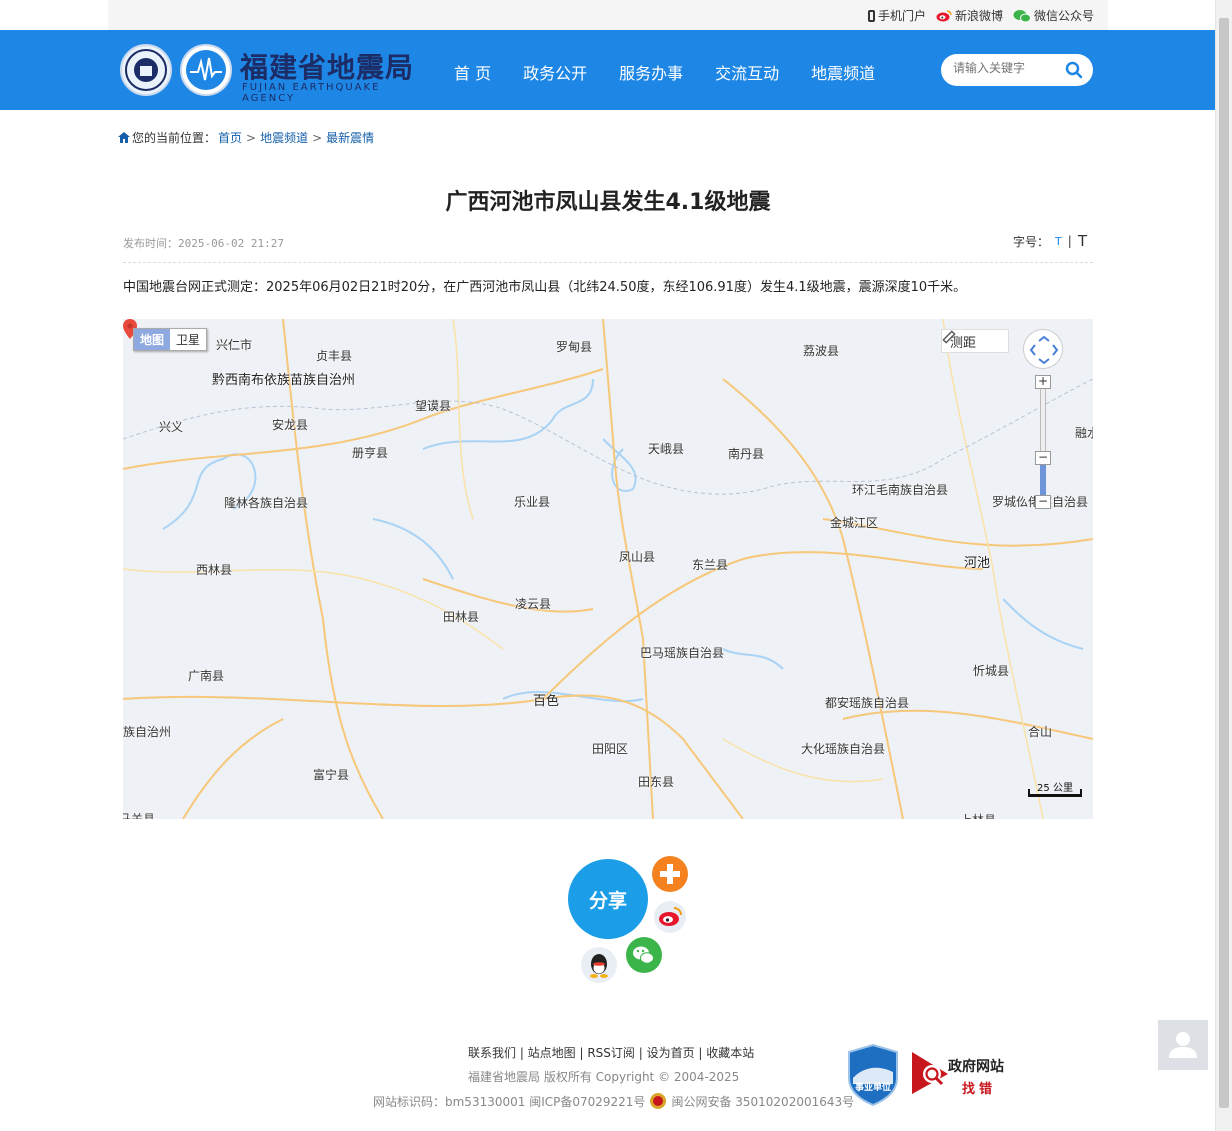 This screenshot has width=1232, height=1131. What do you see at coordinates (574, 347) in the screenshot?
I see `map-place: 罗甸县` at bounding box center [574, 347].